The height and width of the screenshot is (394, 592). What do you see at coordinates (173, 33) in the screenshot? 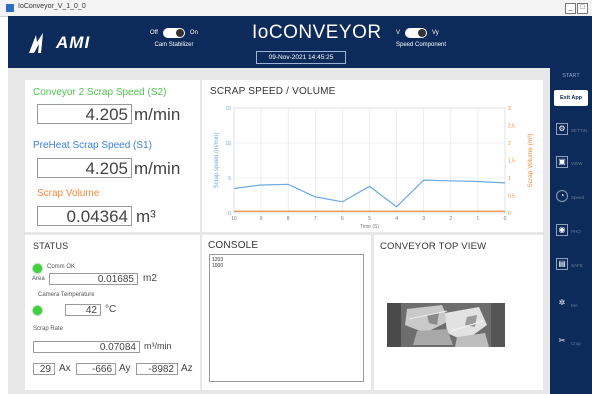
I see `cam-stabilizer-toggle` at bounding box center [173, 33].